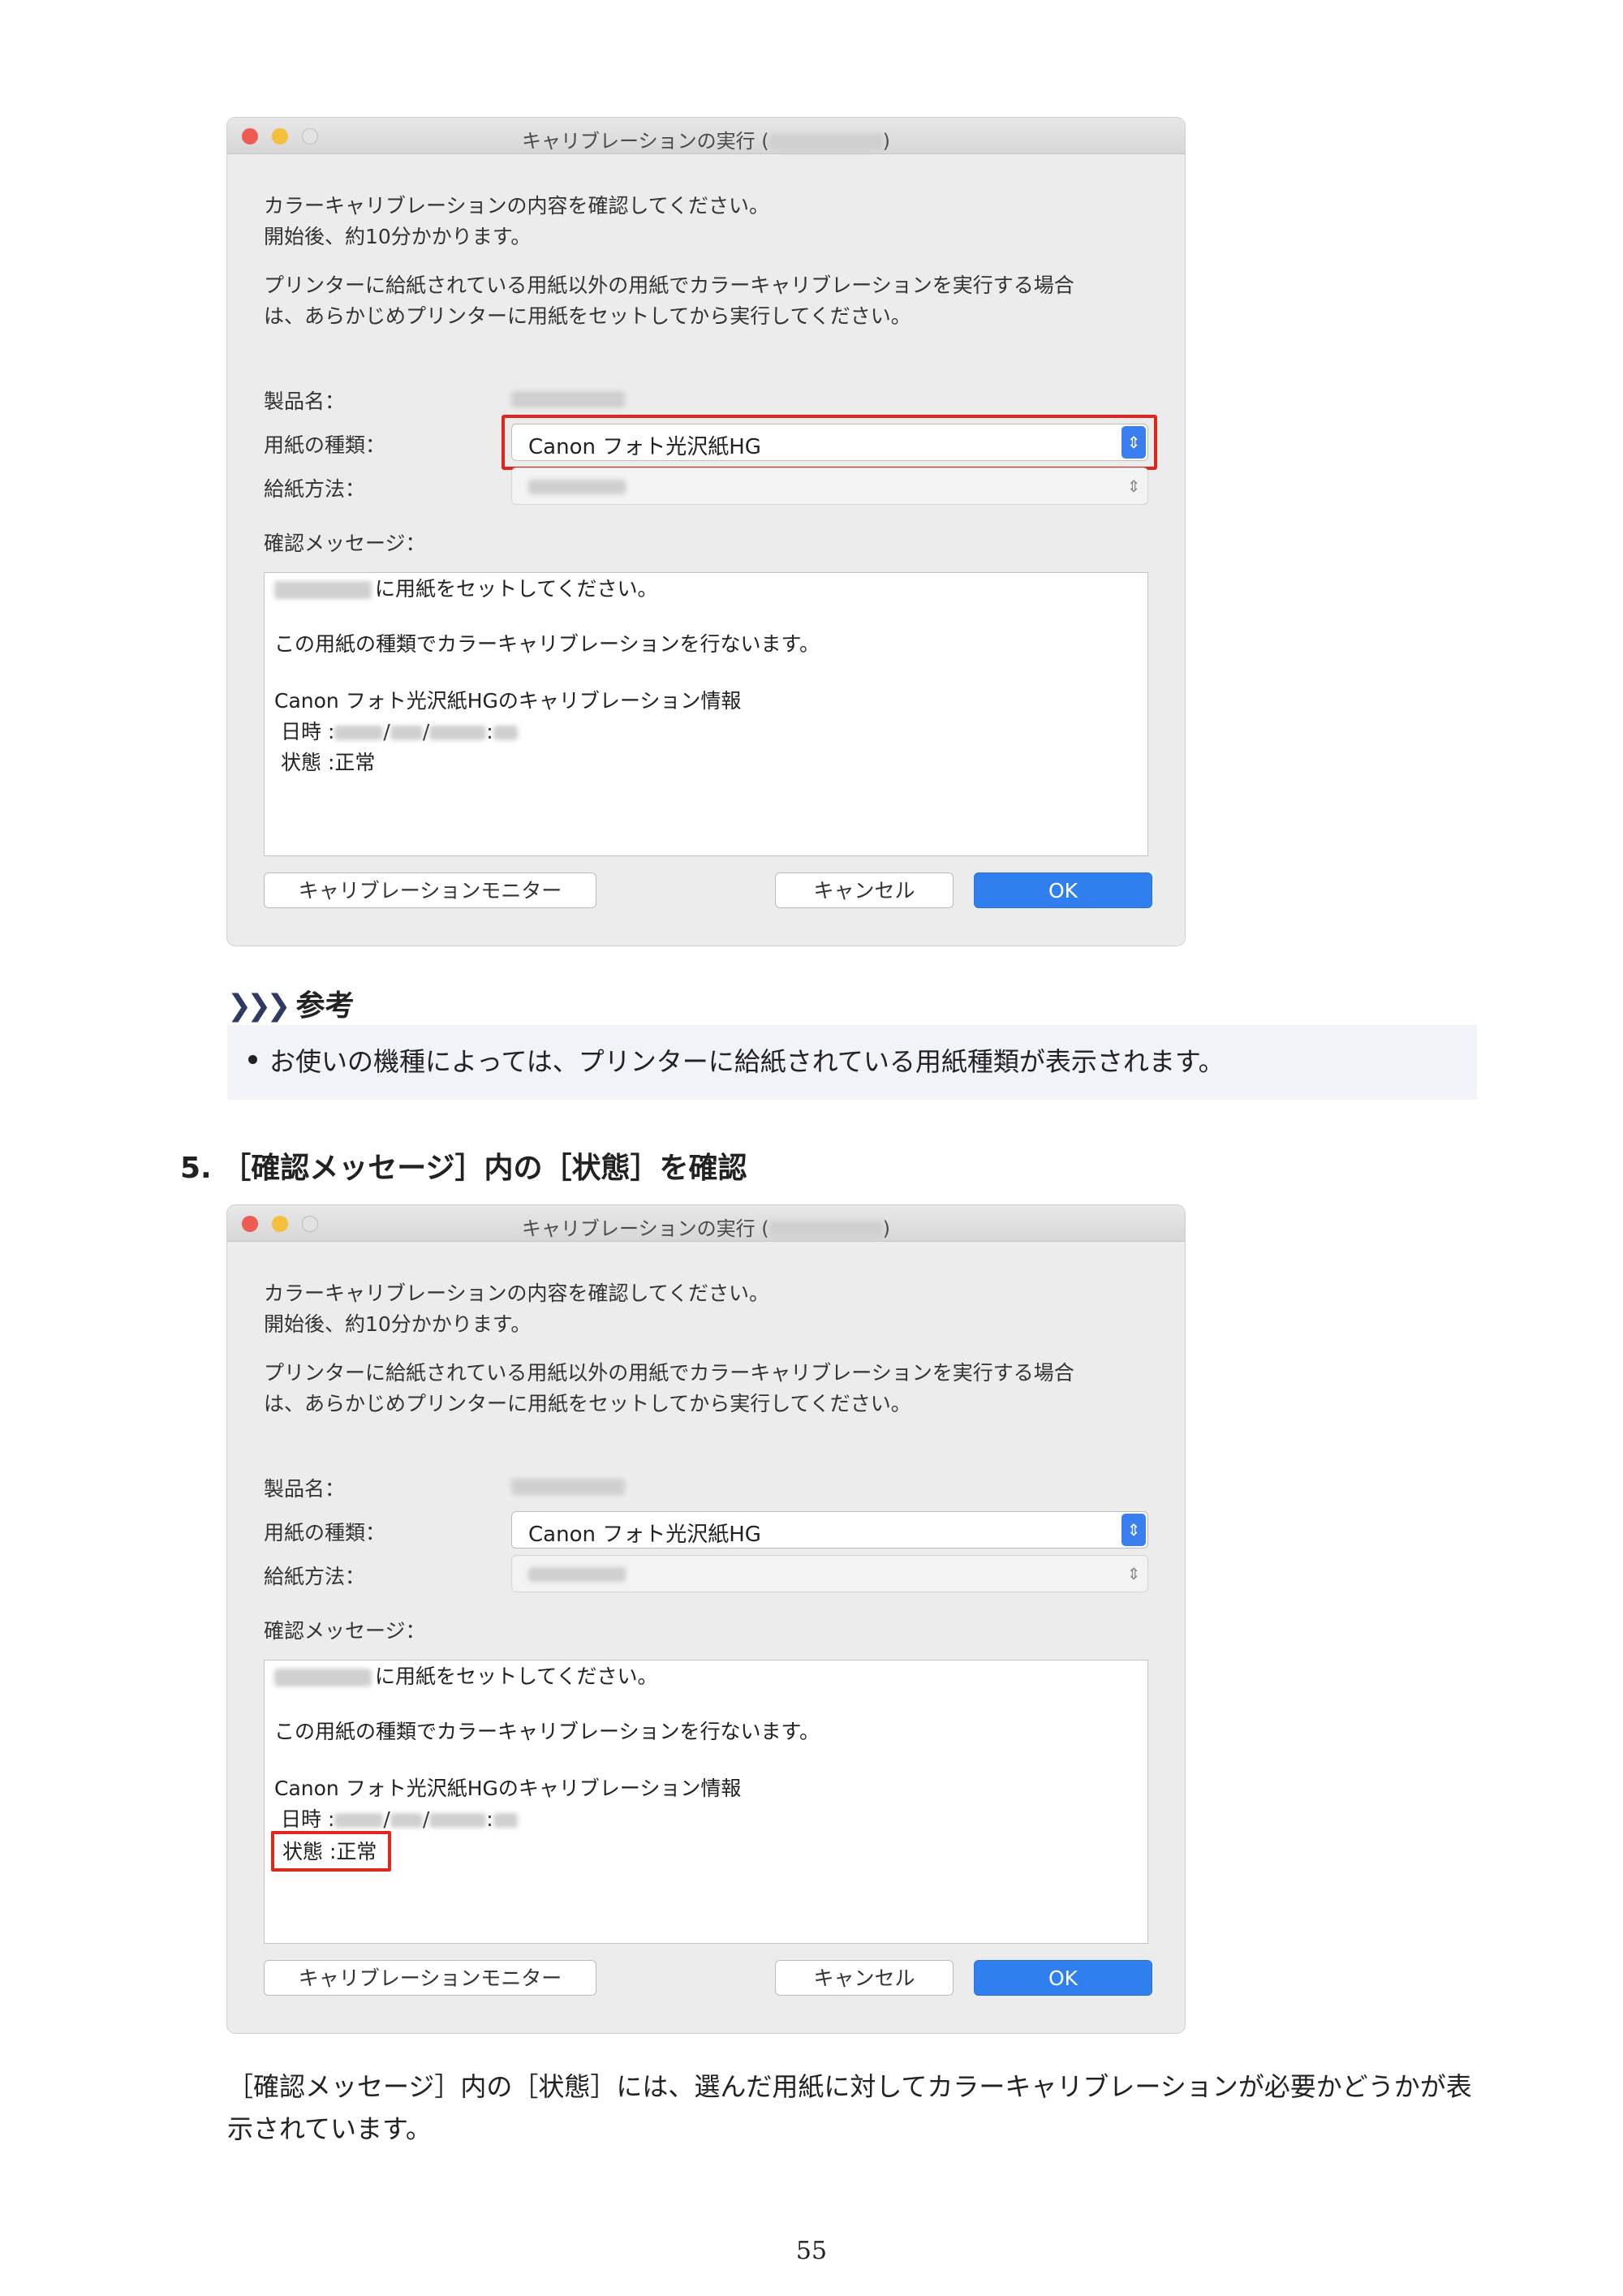  What do you see at coordinates (252, 1059) in the screenshot?
I see `bullet-icon` at bounding box center [252, 1059].